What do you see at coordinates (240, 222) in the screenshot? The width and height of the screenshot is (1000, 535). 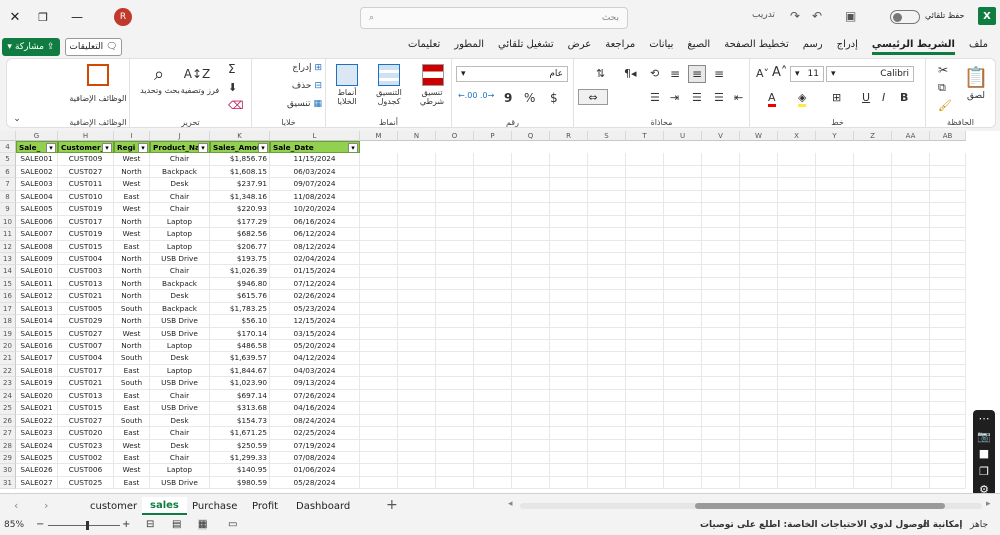 I see `table-cell: $177.29` at bounding box center [240, 222].